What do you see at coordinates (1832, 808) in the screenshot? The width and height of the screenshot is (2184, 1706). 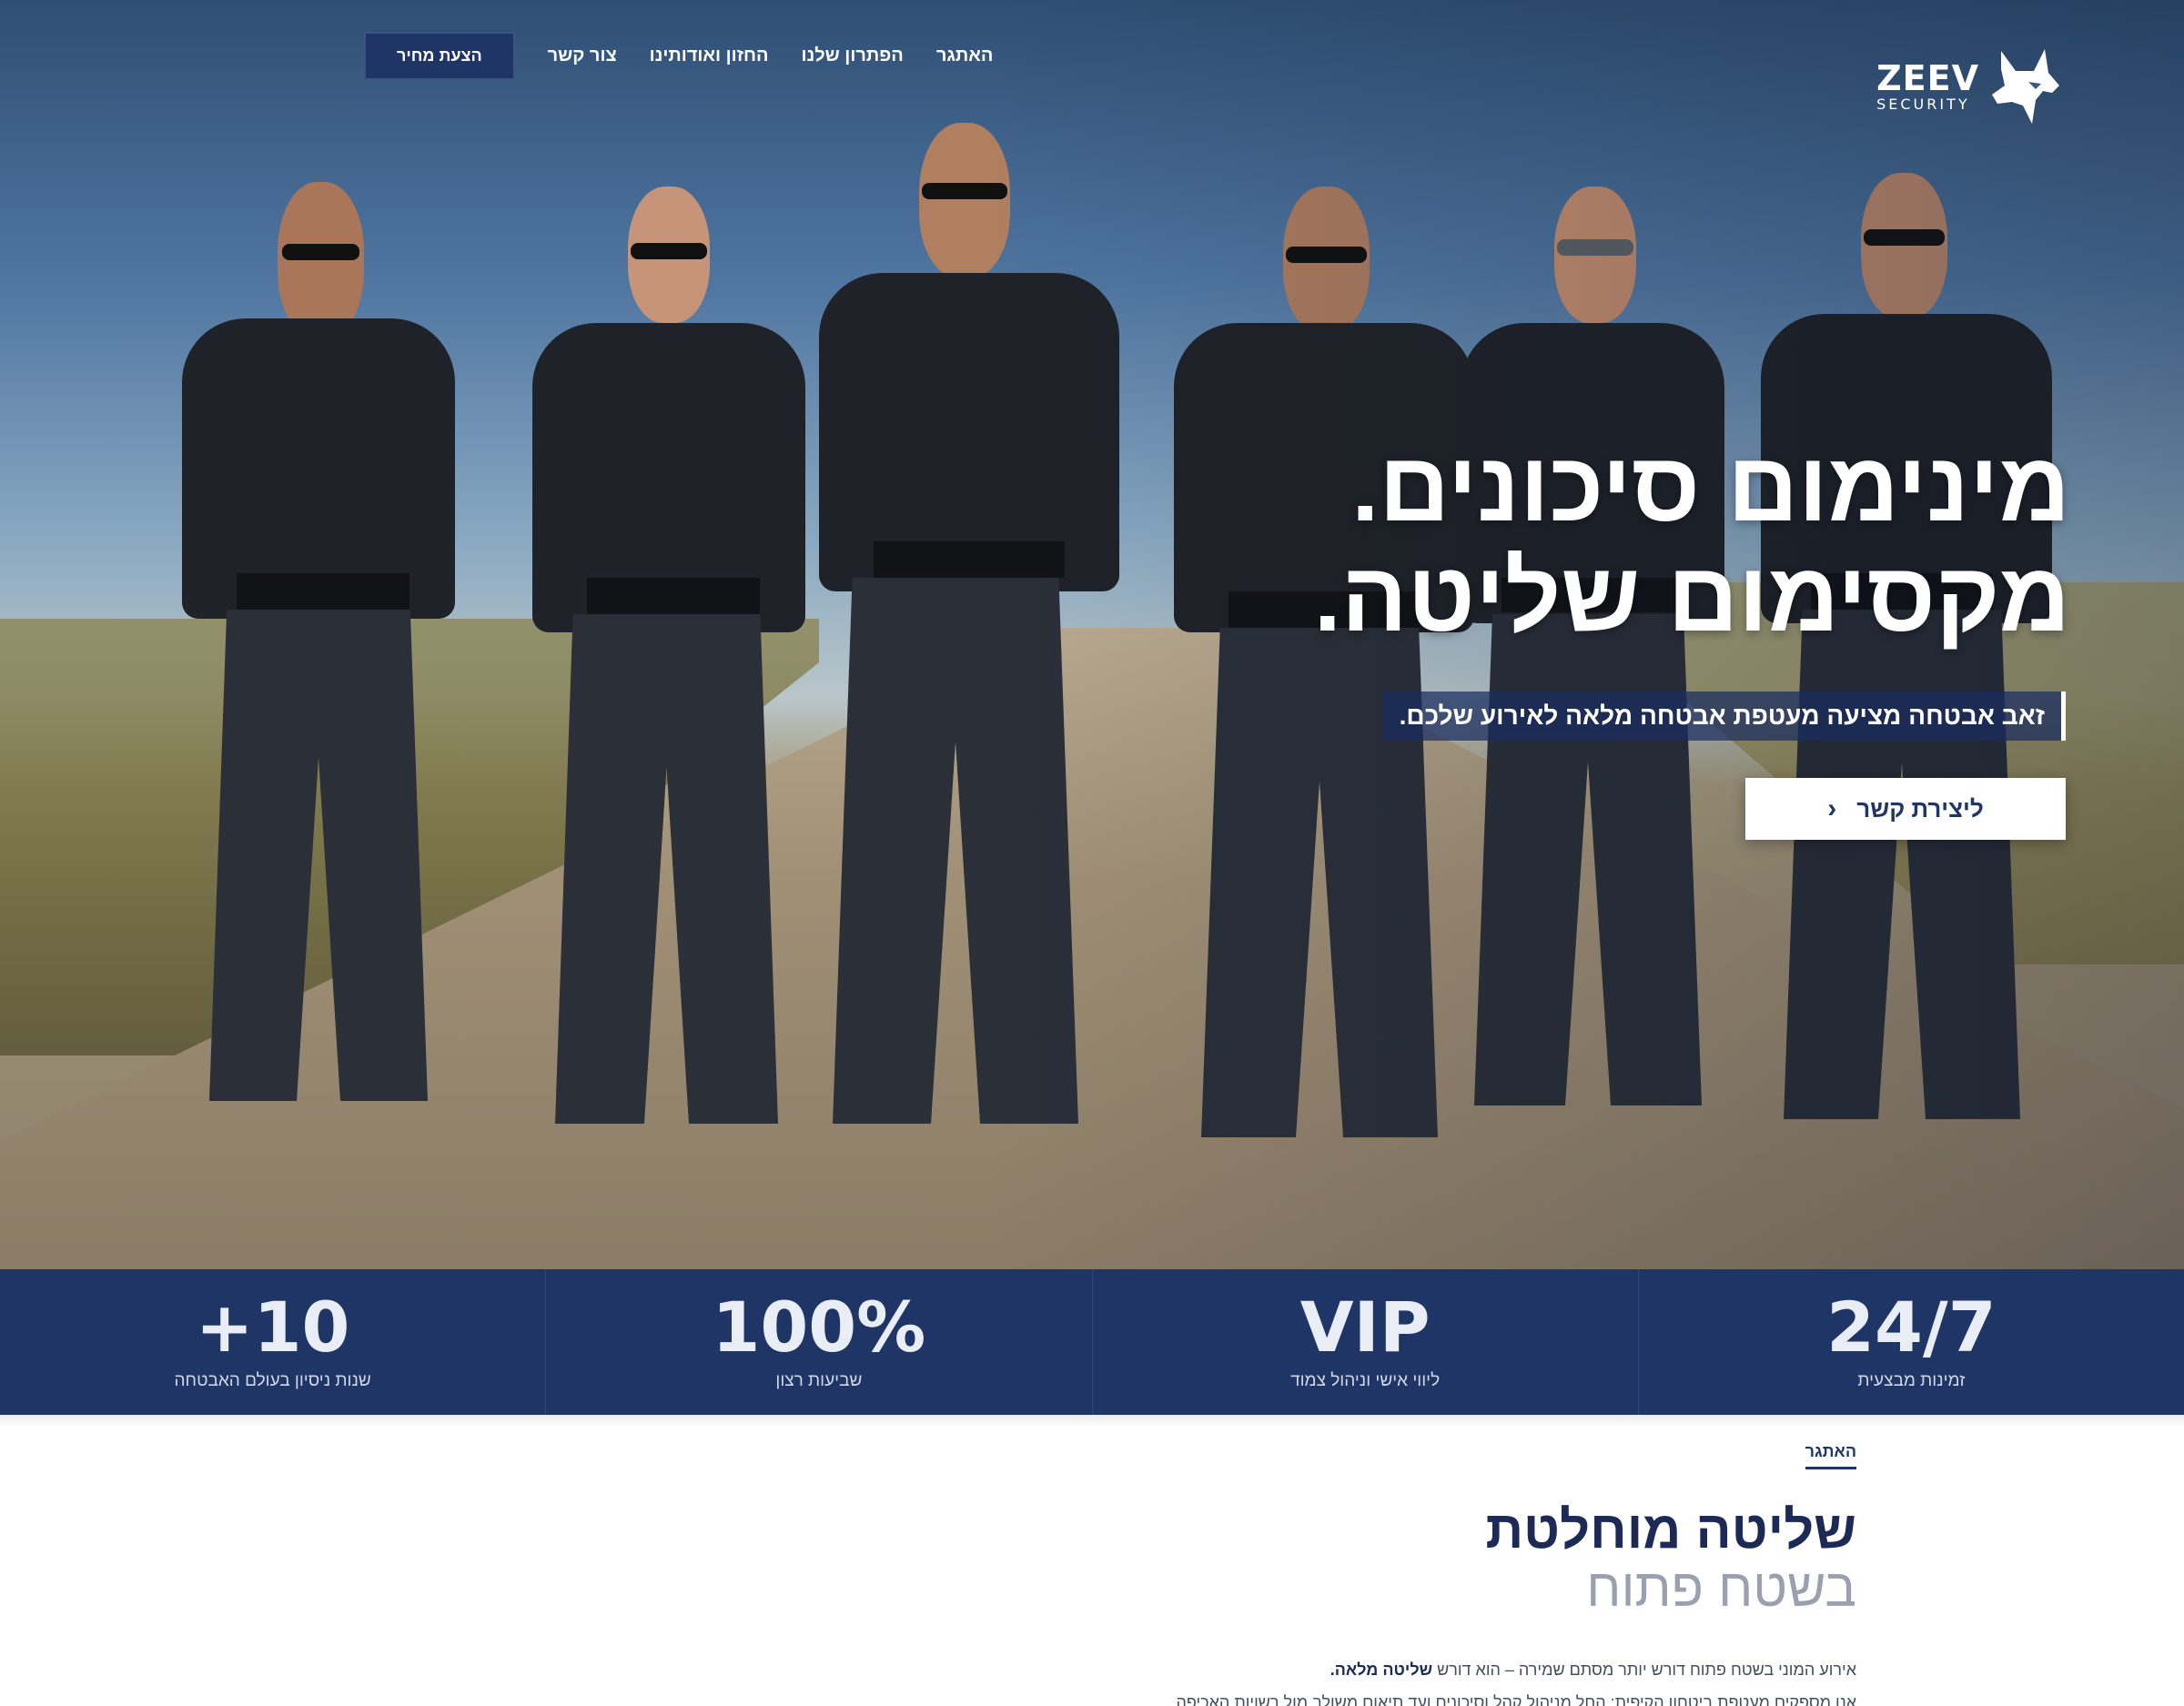 I see `chevron-left-icon: ‹` at bounding box center [1832, 808].